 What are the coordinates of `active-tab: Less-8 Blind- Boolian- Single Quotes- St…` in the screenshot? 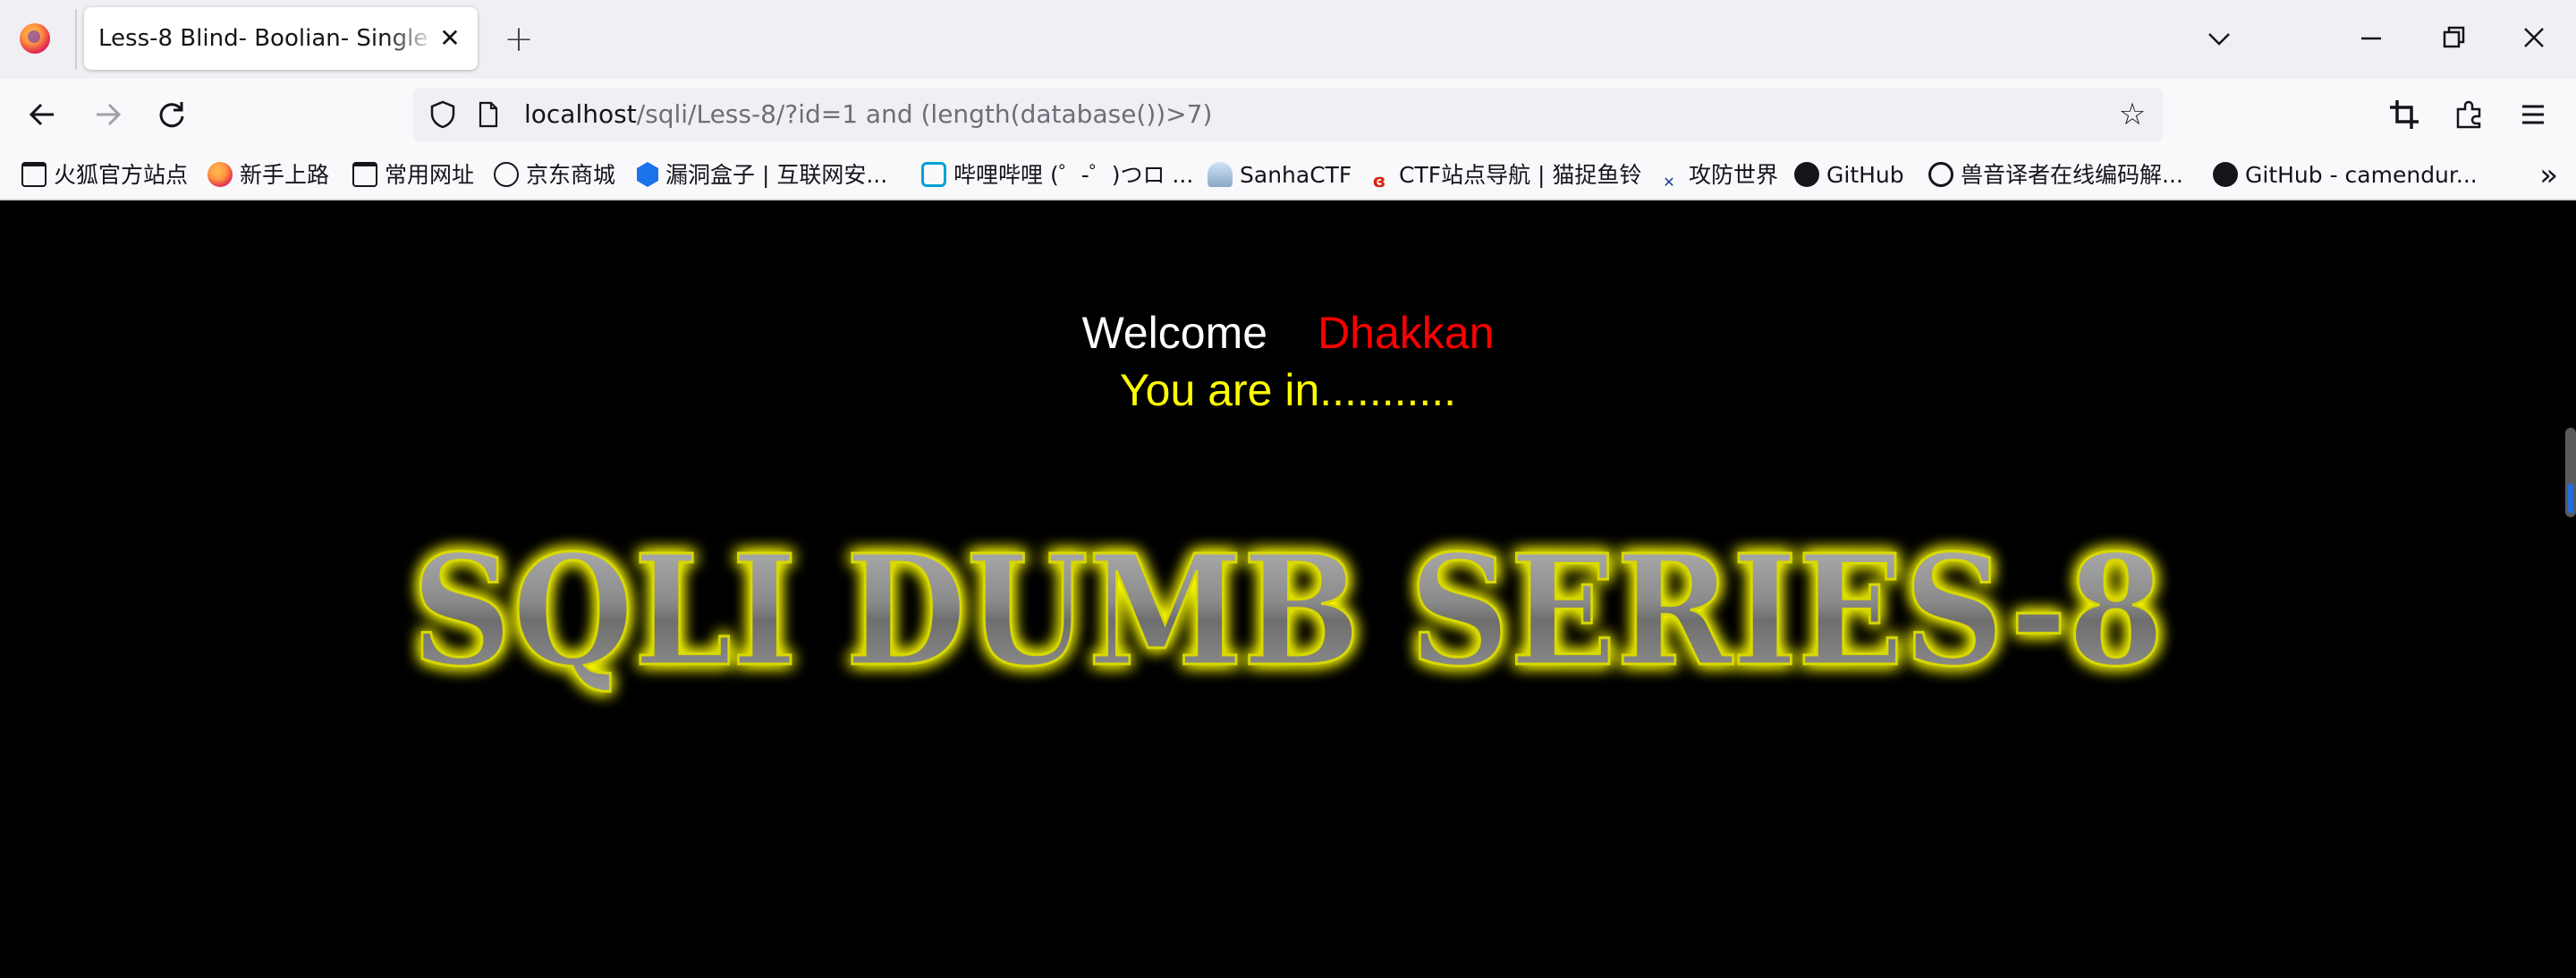 It's located at (281, 38).